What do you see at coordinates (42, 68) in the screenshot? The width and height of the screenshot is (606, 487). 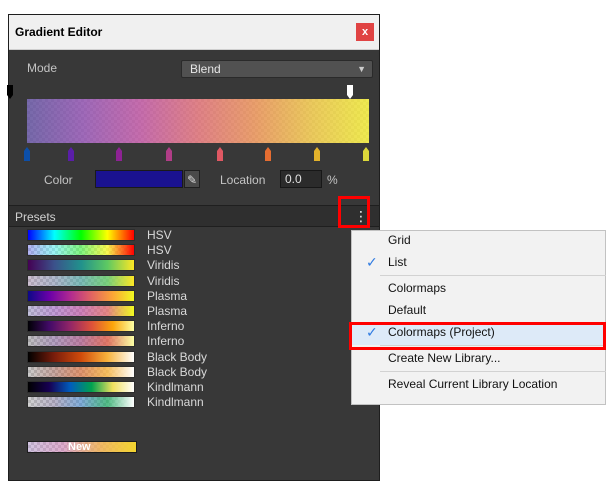 I see `mode-label: Mode` at bounding box center [42, 68].